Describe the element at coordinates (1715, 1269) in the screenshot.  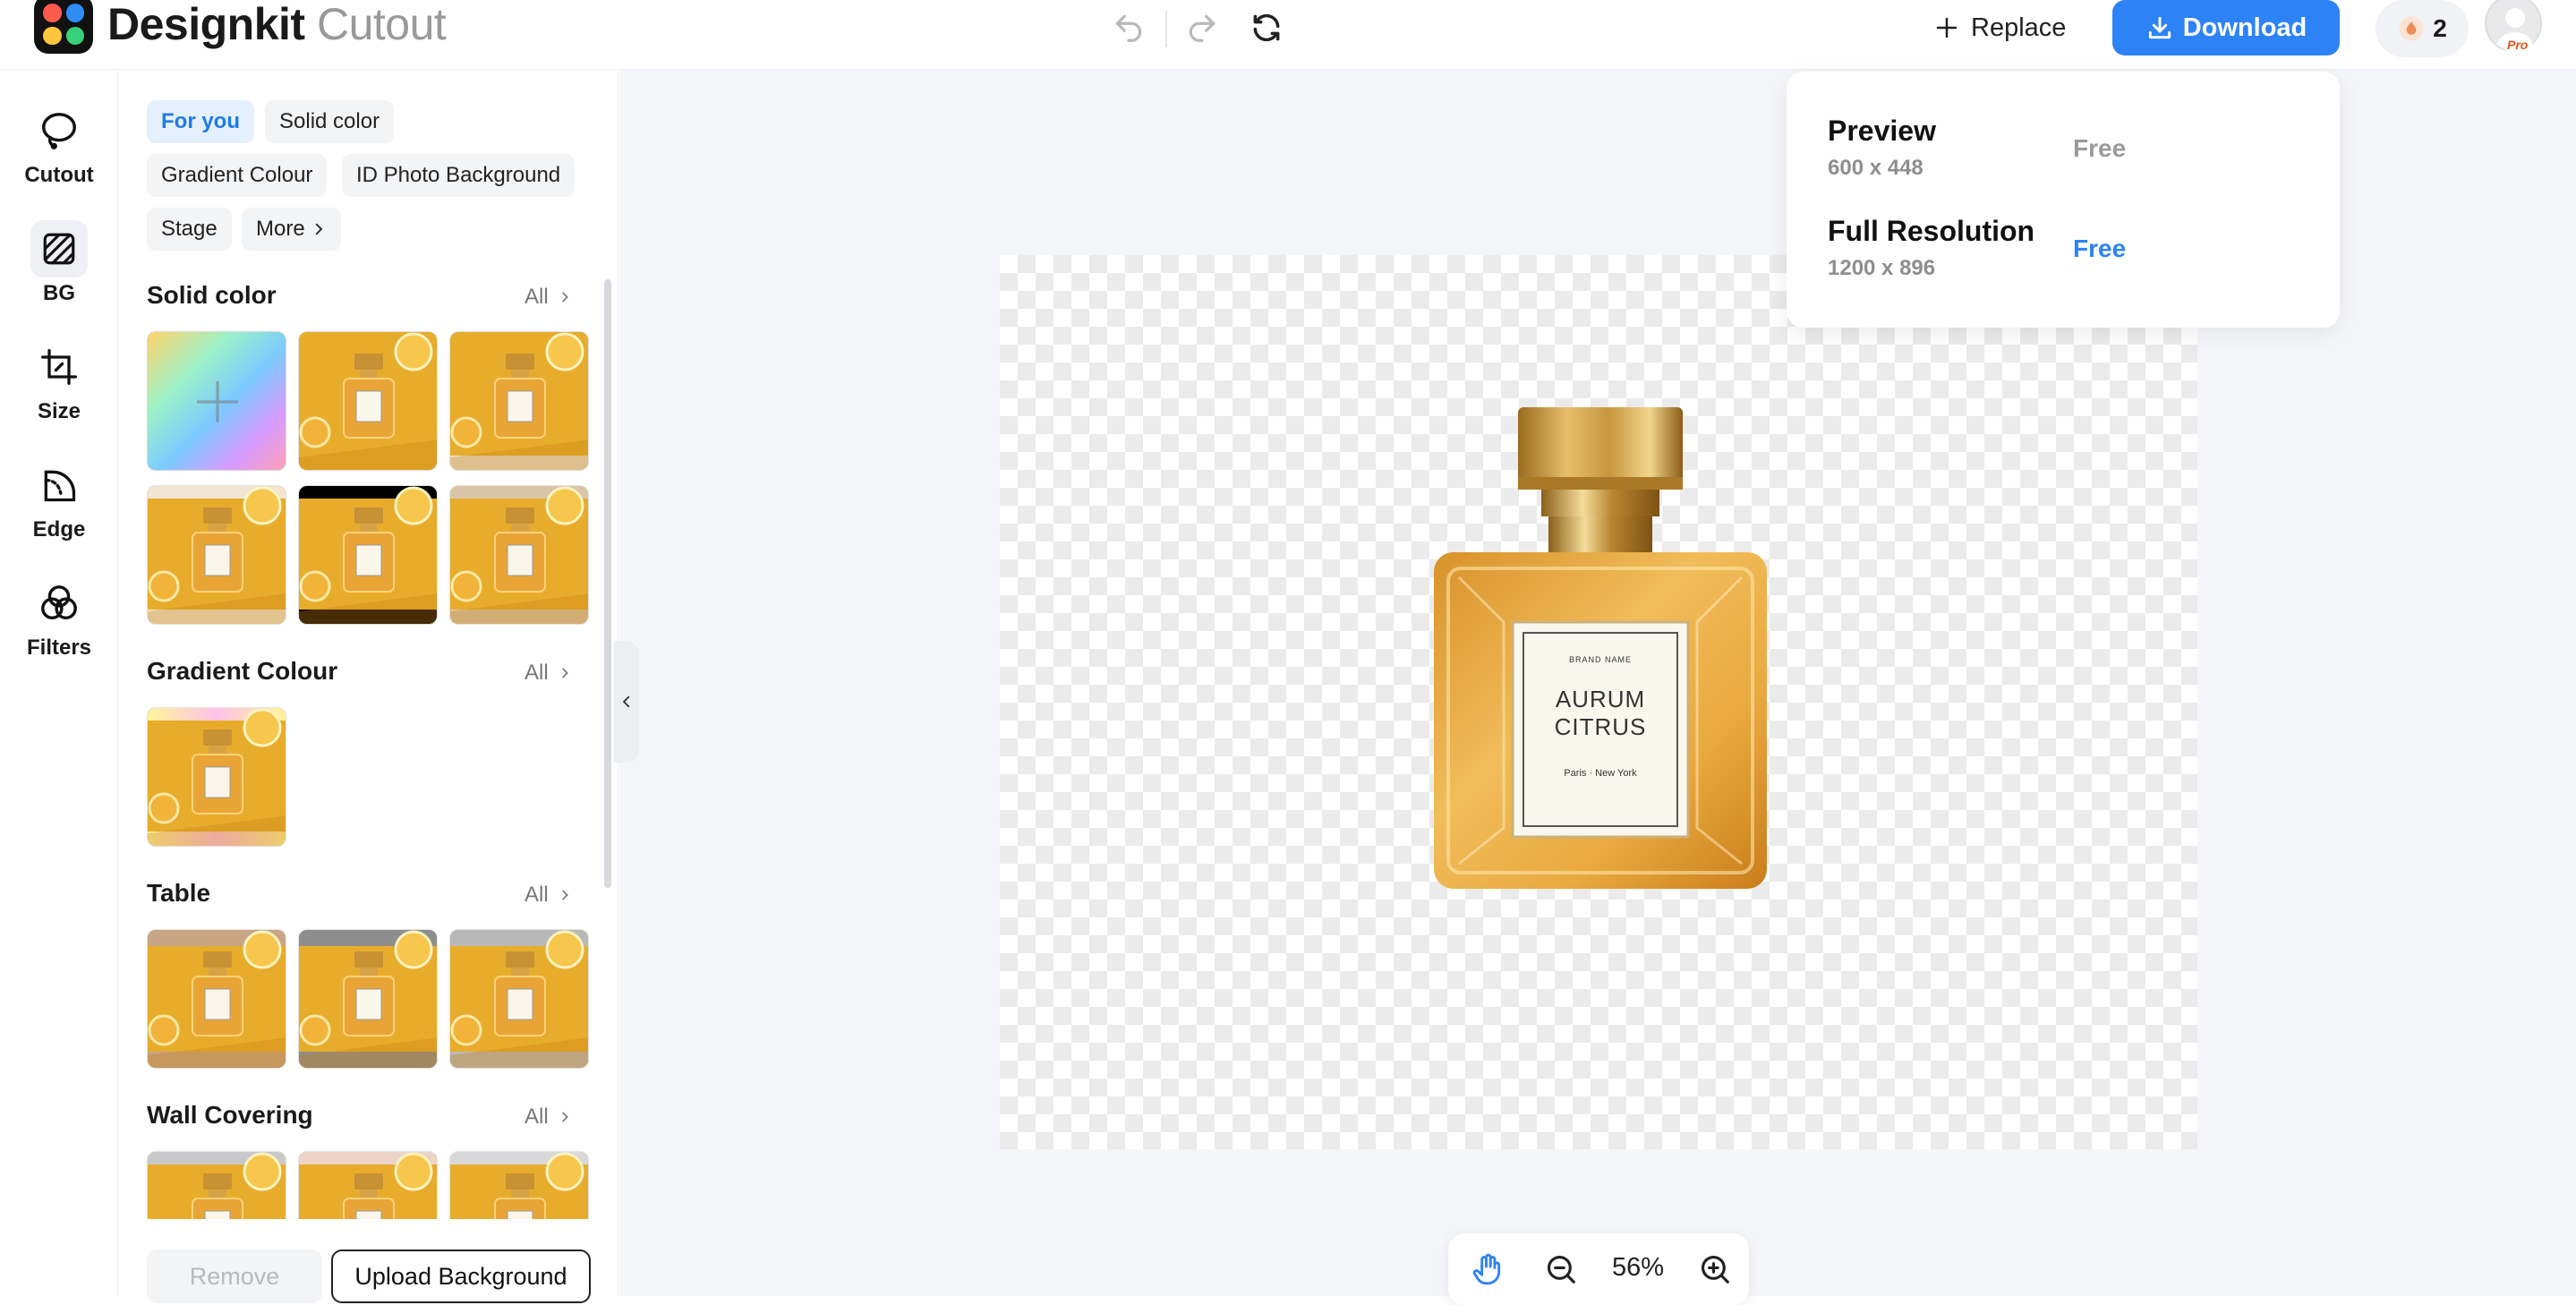
I see `zoom-in-icon` at that location.